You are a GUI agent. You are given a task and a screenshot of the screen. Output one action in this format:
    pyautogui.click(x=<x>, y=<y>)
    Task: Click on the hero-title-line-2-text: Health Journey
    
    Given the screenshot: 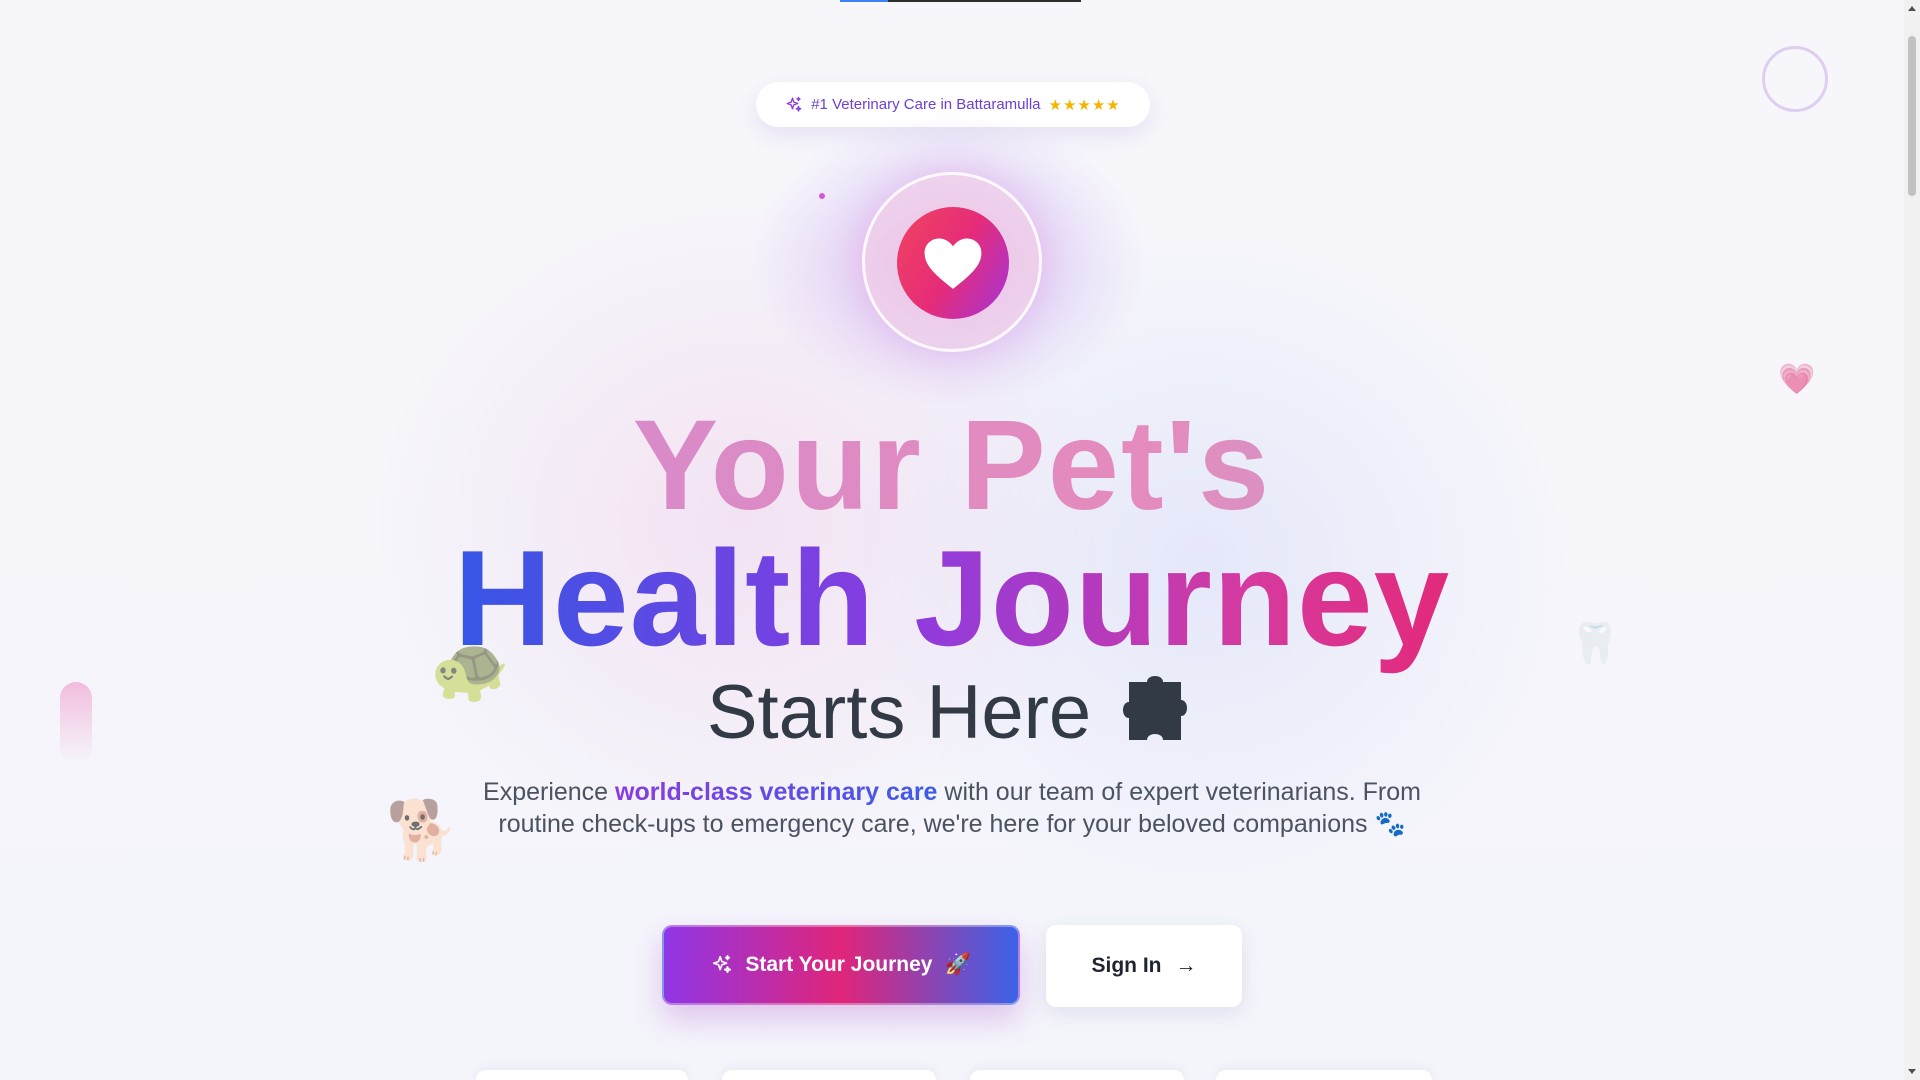 What is the action you would take?
    pyautogui.click(x=952, y=598)
    